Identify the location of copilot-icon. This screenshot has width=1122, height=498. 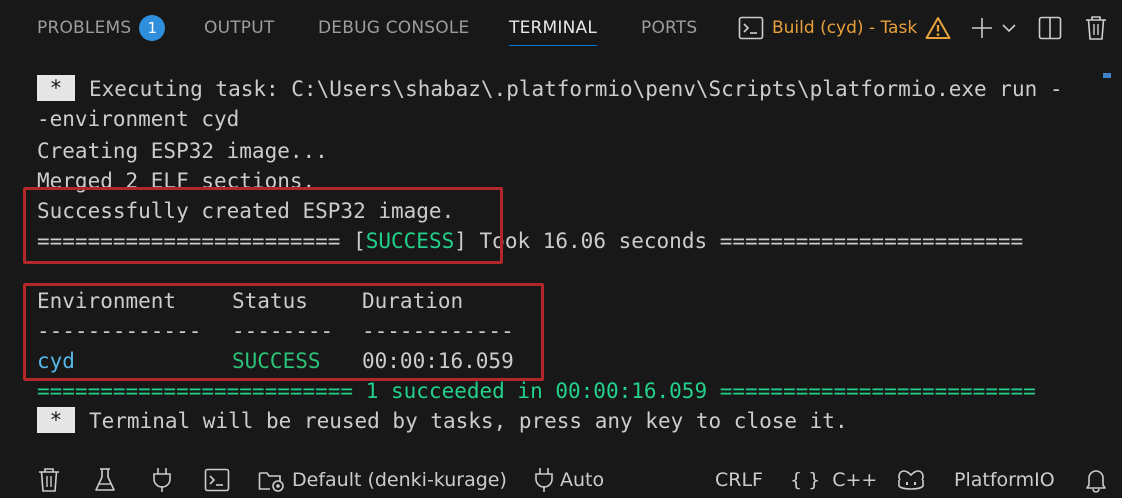
(911, 480).